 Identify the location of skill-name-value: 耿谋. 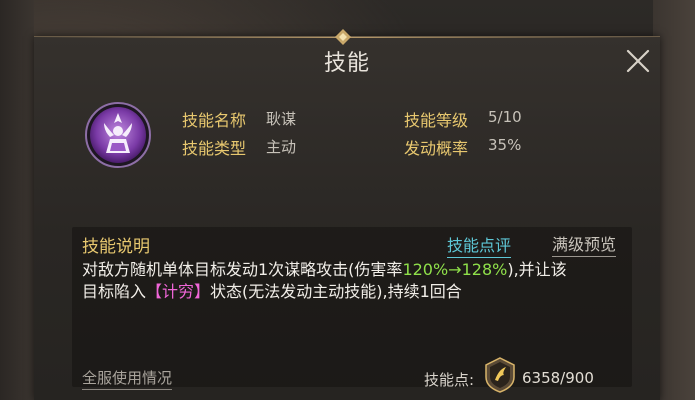
(281, 119).